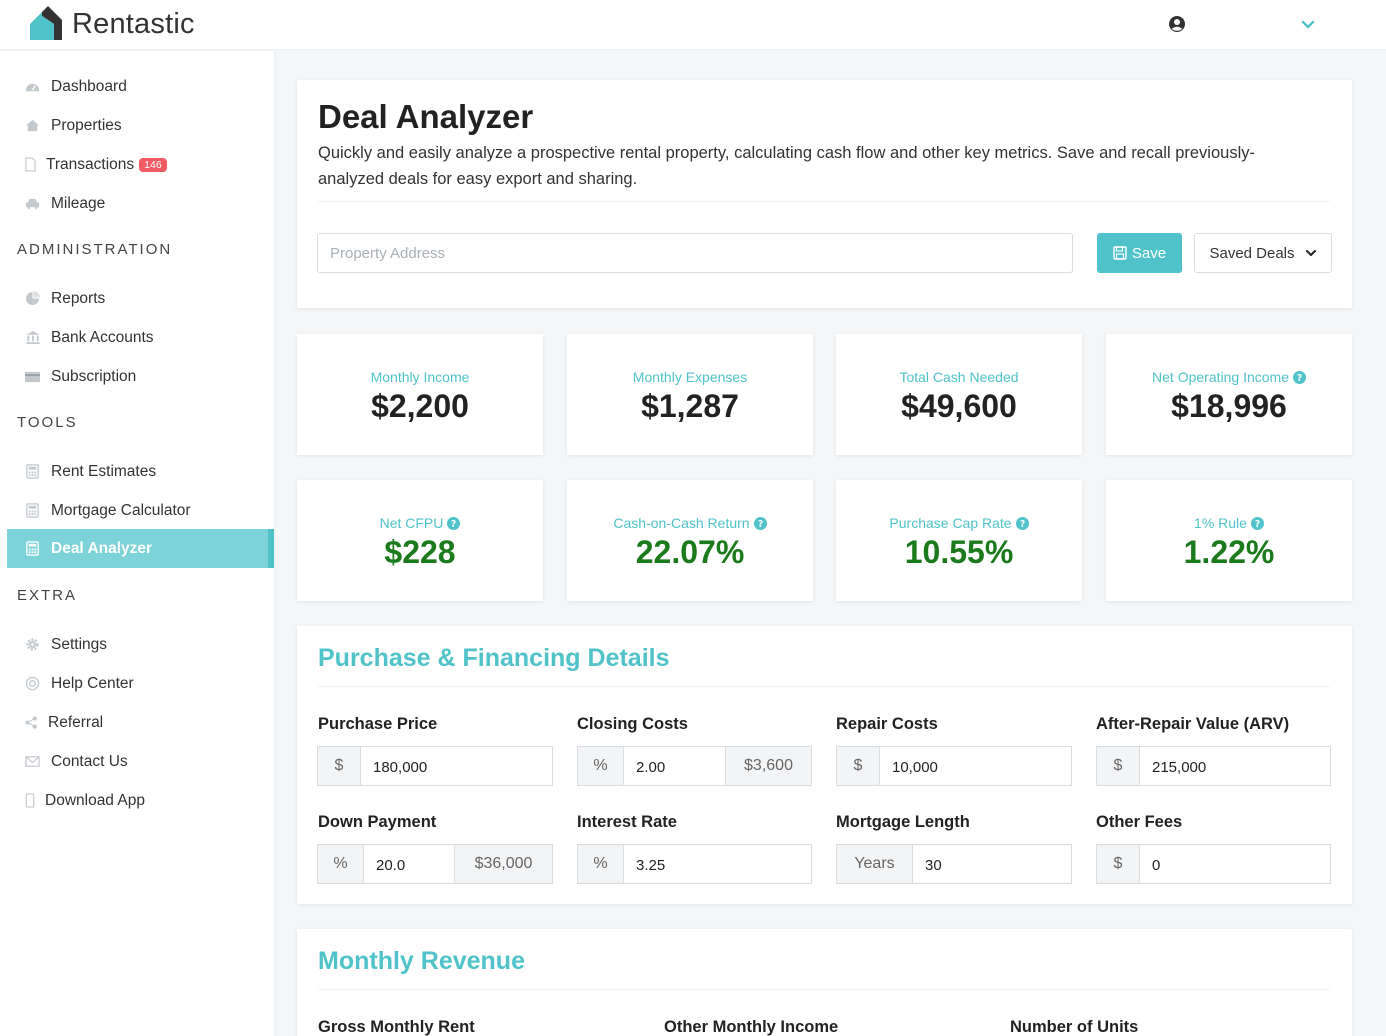 The image size is (1386, 1036). I want to click on sidebar-item-deal-analyzer: Deal Analyzer, so click(140, 548).